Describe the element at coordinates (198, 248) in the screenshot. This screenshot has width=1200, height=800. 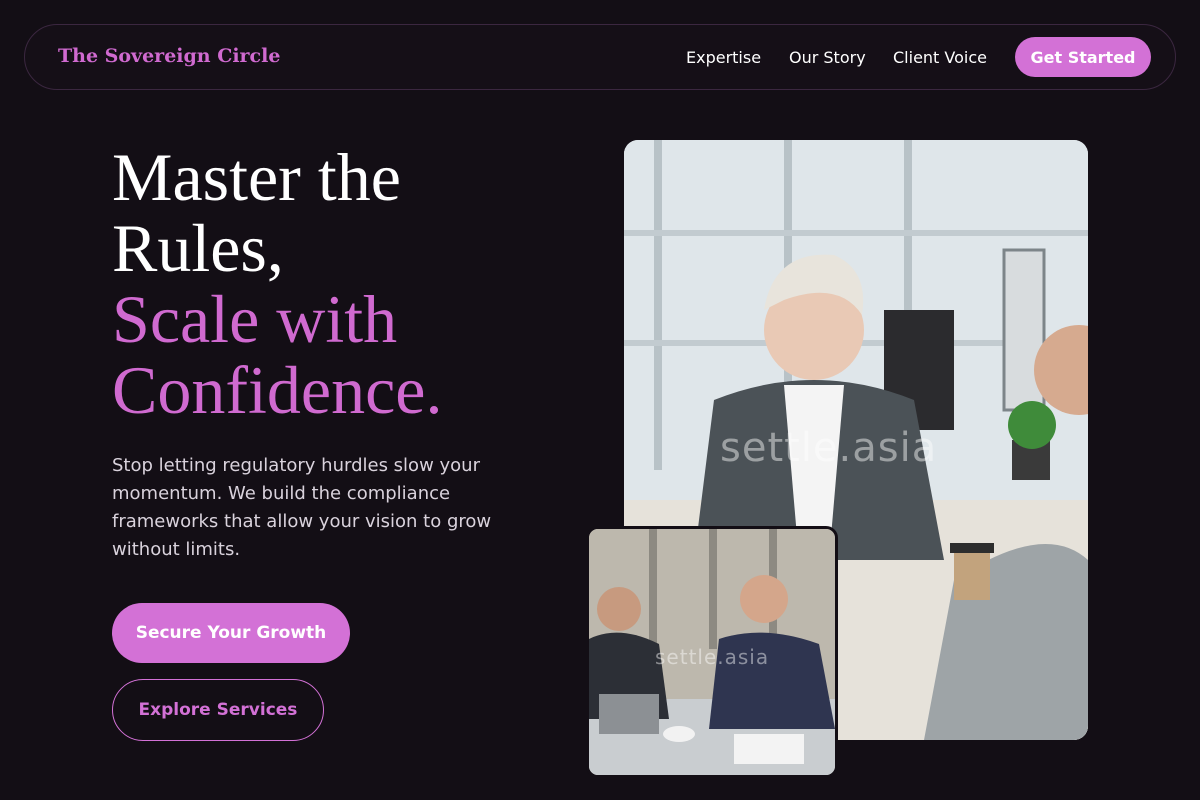
I see `headline-line-2: Rules,` at that location.